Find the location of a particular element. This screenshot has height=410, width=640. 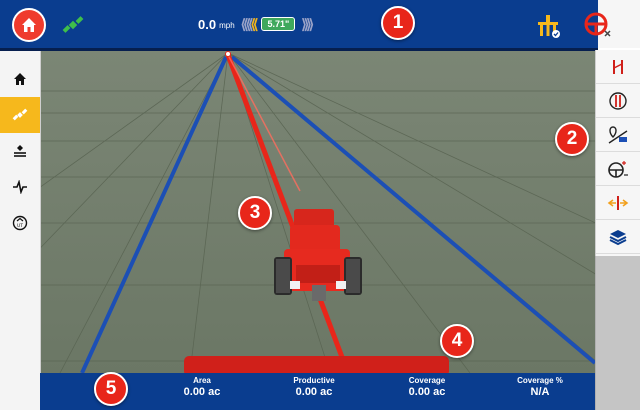

nav-diagnostics is located at coordinates (20, 187).